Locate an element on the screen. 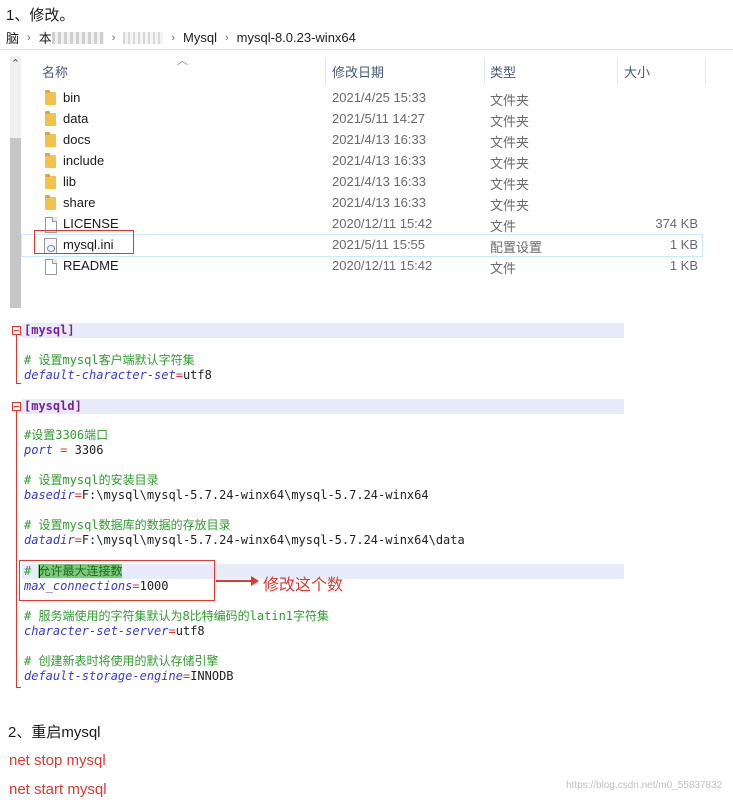  file-name: bin is located at coordinates (72, 97).